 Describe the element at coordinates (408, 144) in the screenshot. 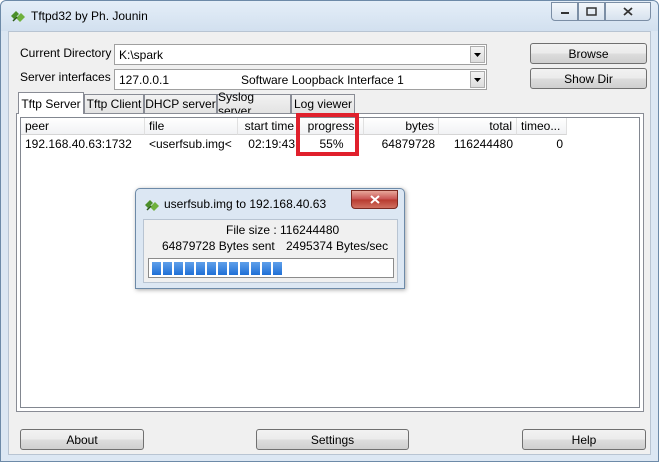

I see `row-bytes: 64879728` at that location.